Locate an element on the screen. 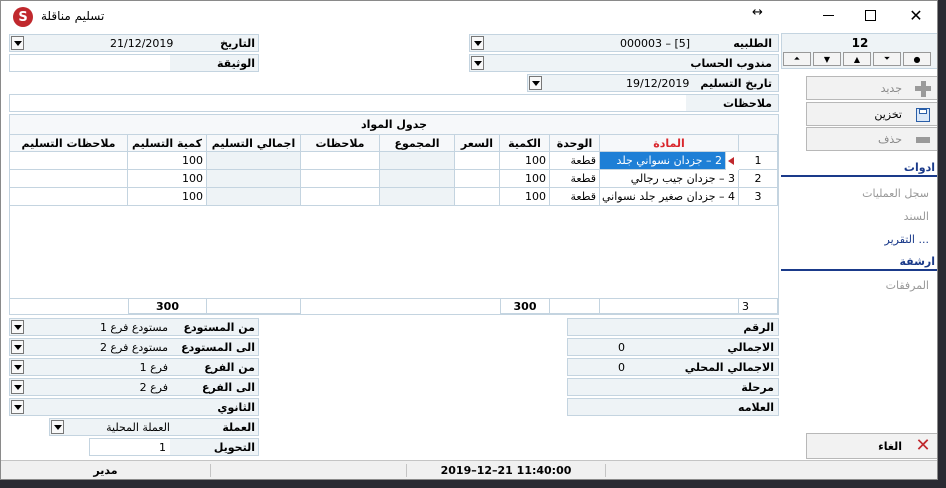  date-field: 21/12/2019 التاريخ is located at coordinates (134, 43).